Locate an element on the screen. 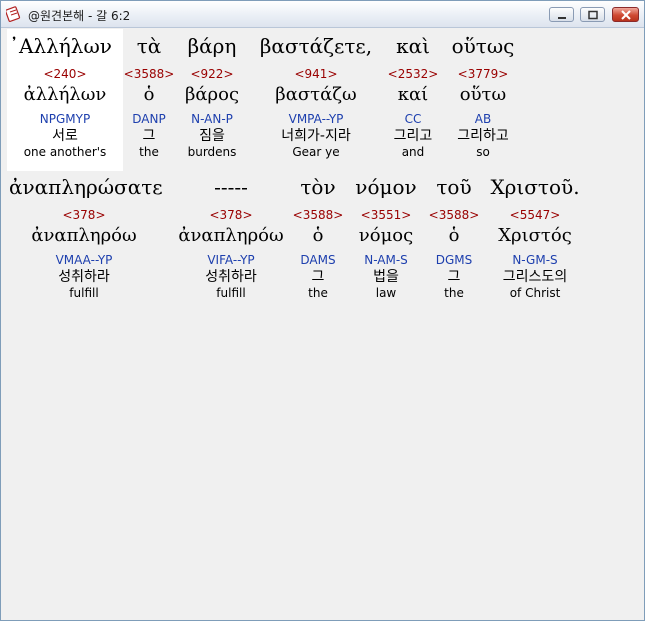 This screenshot has width=645, height=621. korean-gloss: 법을 is located at coordinates (386, 277).